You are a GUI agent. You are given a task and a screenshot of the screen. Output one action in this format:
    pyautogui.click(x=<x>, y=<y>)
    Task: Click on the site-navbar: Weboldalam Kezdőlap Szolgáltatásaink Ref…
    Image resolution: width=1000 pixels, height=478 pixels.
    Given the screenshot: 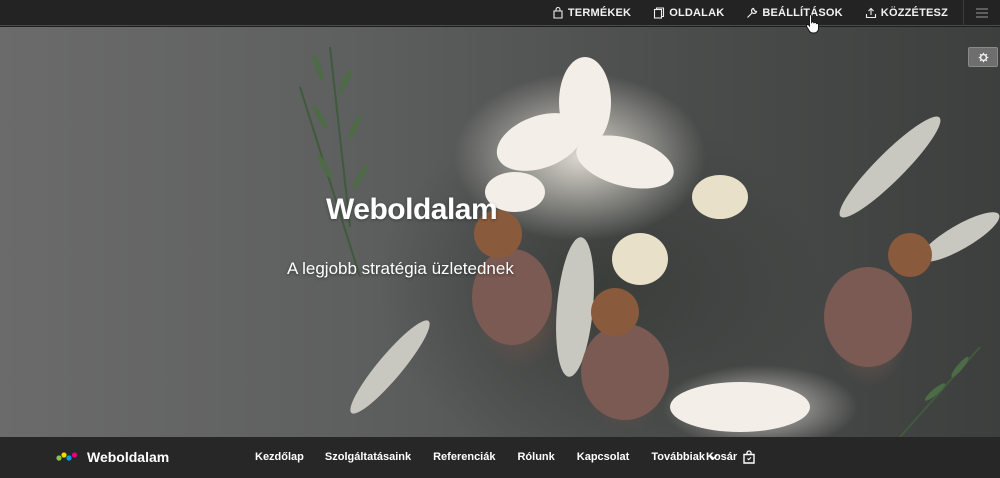 What is the action you would take?
    pyautogui.click(x=500, y=457)
    